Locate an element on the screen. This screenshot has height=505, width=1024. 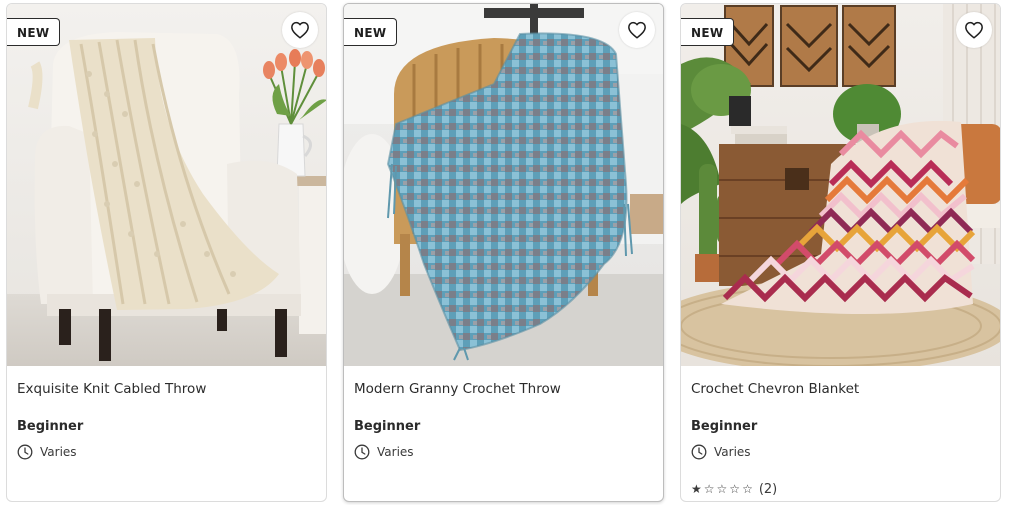
star-filled-icon: ★ is located at coordinates (696, 489).